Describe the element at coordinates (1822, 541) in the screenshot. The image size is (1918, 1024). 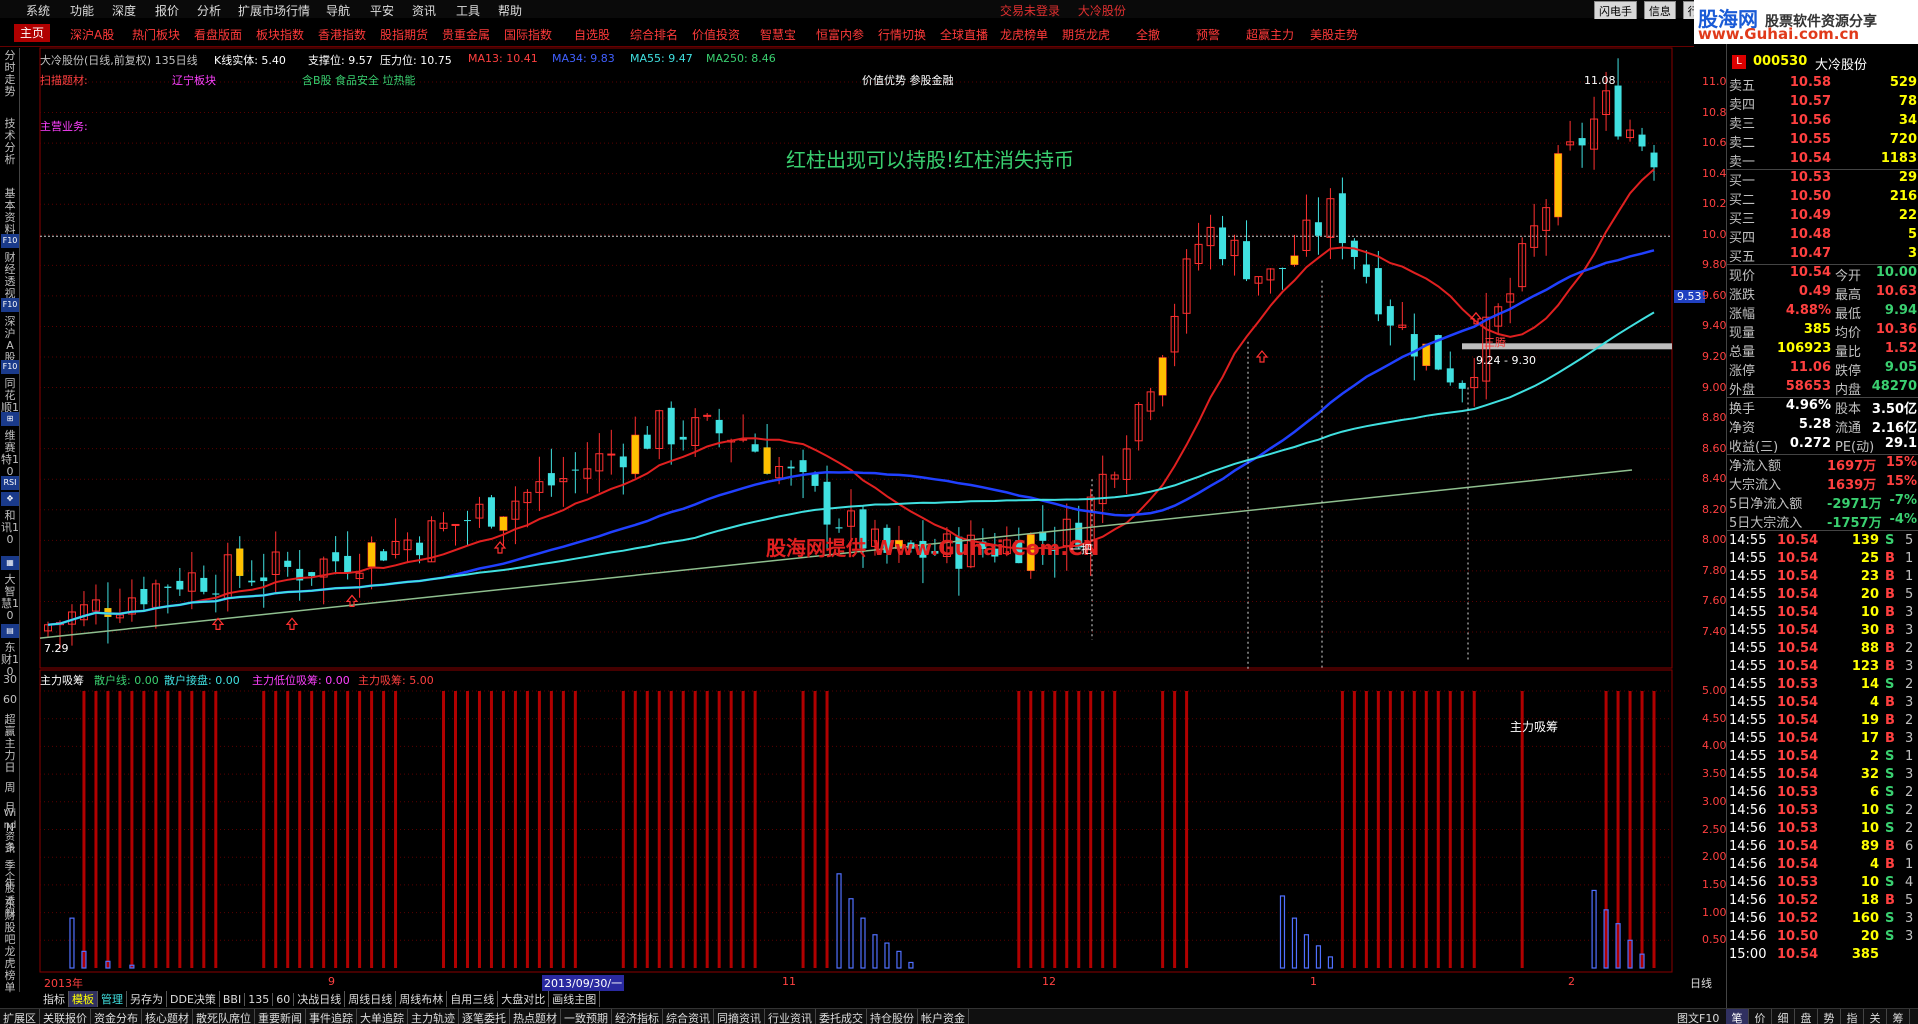
I see `tick-row: 14:55 10.54 139 S 5` at that location.